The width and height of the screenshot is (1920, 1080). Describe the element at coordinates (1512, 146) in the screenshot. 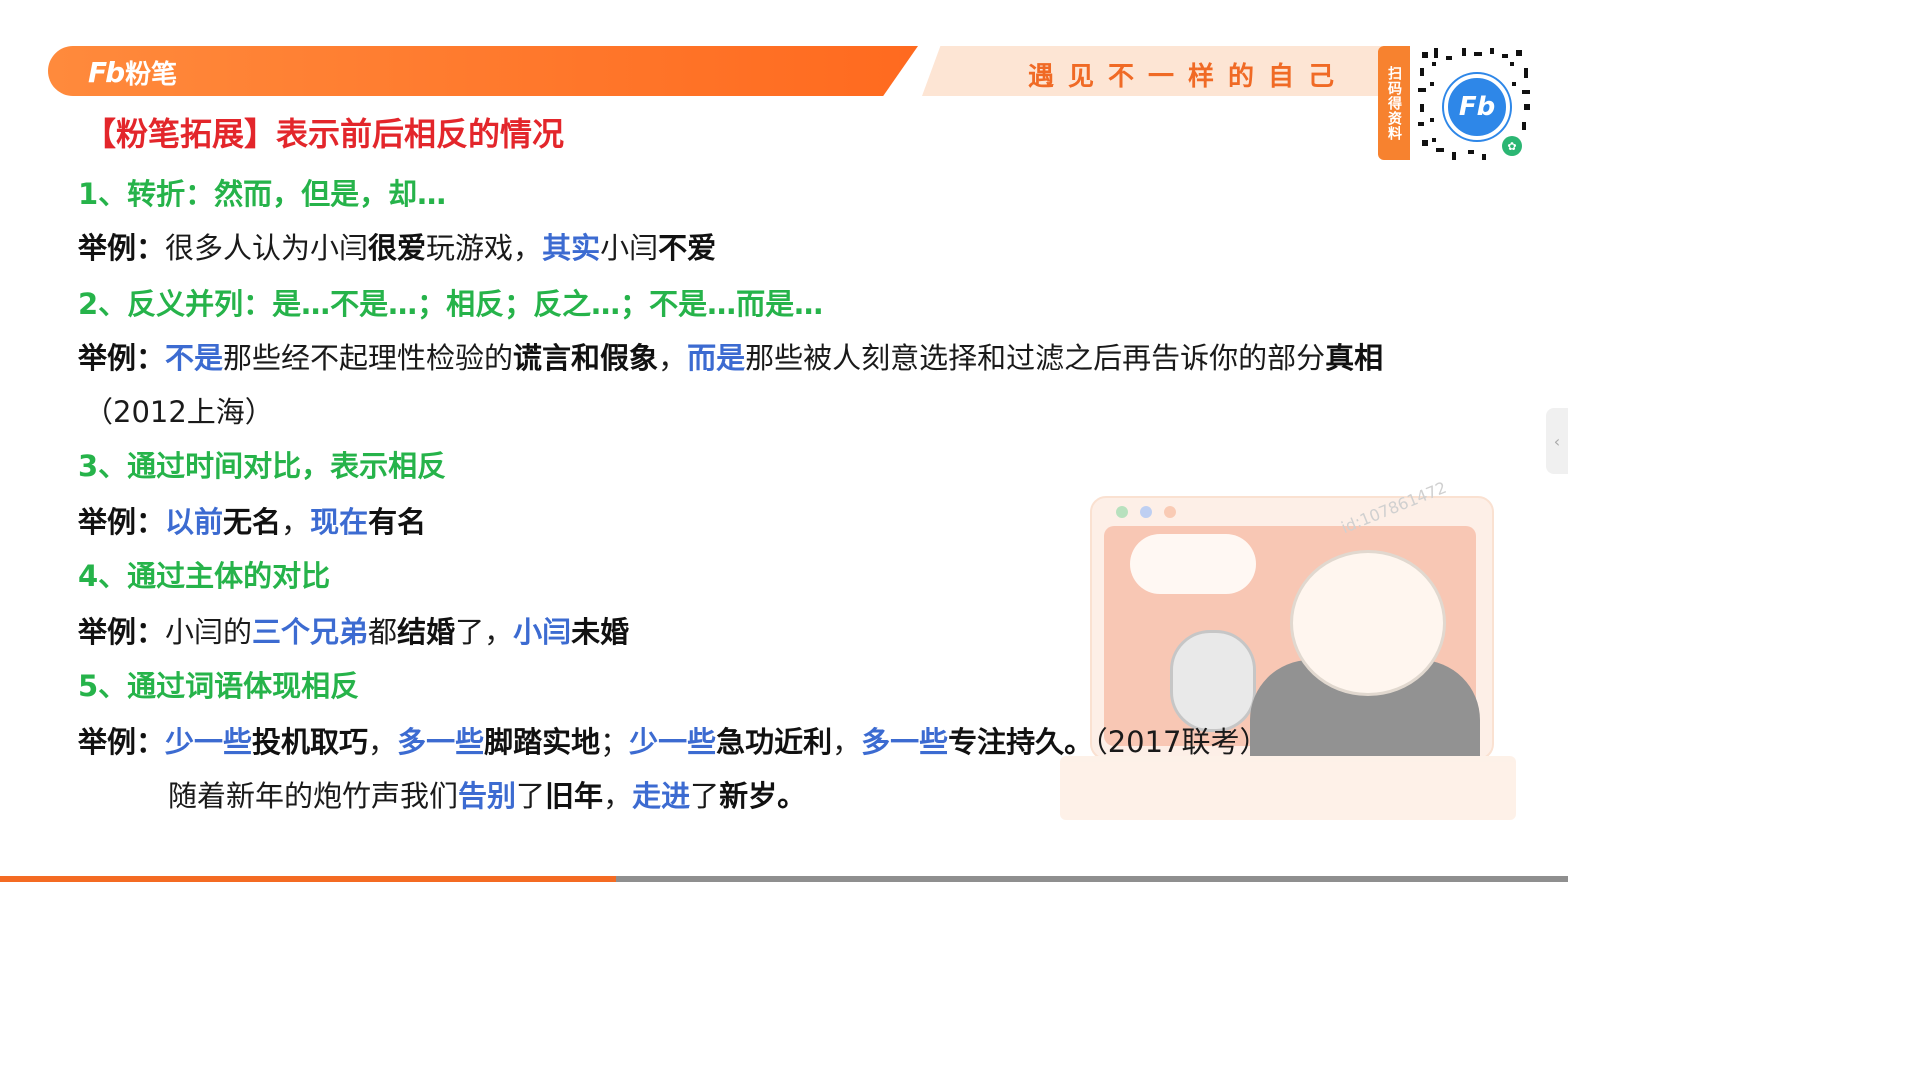

I see `mini-program-icon: ✿` at that location.